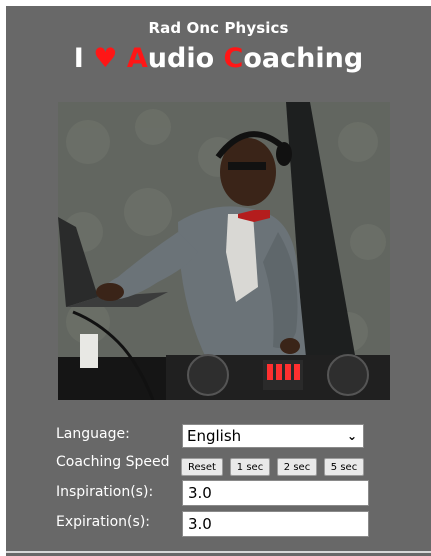 Image resolution: width=431 pixels, height=556 pixels. Describe the element at coordinates (113, 462) in the screenshot. I see `coaching-speed-label: Coaching Speed` at that location.